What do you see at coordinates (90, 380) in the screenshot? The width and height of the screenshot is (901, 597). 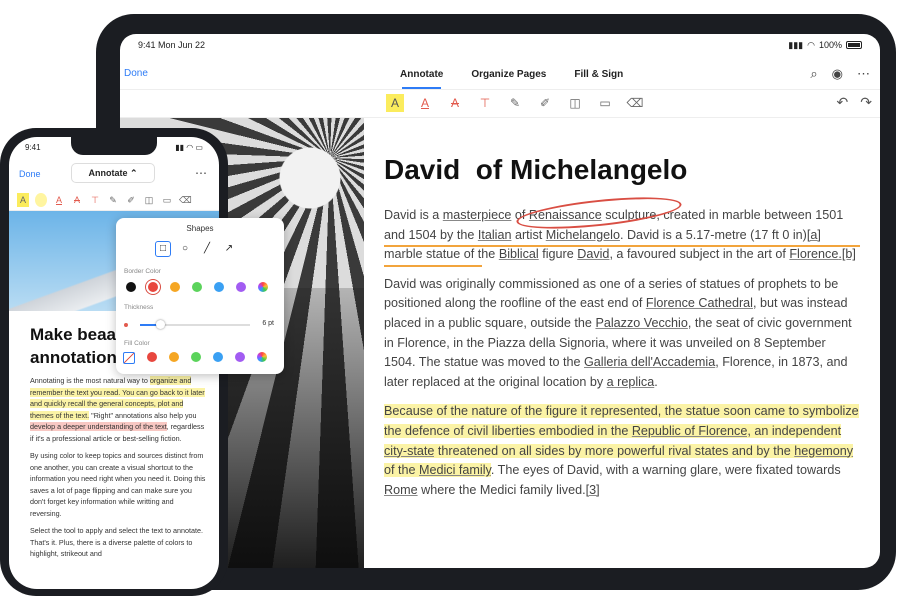 I see `text-run: Annotating is the most natural way to` at bounding box center [90, 380].